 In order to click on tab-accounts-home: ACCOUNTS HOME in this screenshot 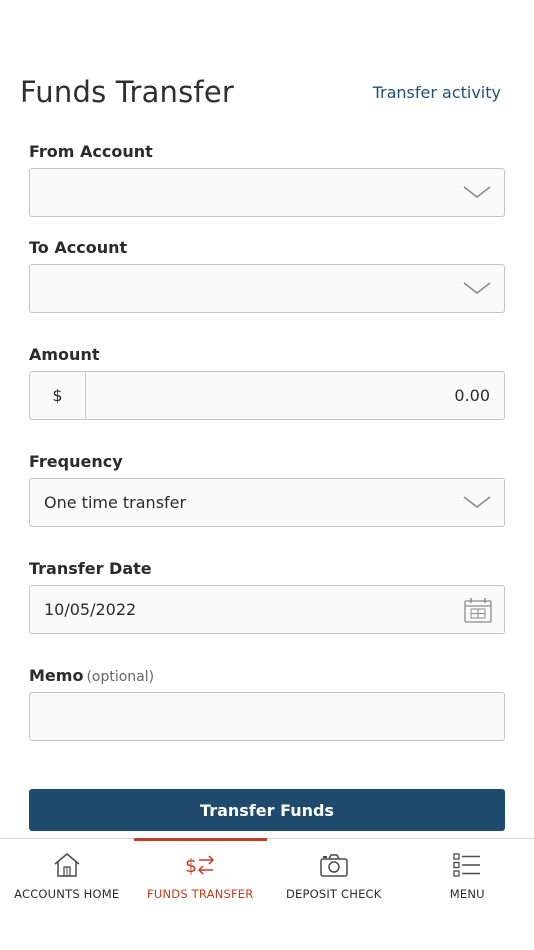, I will do `click(67, 894)`.